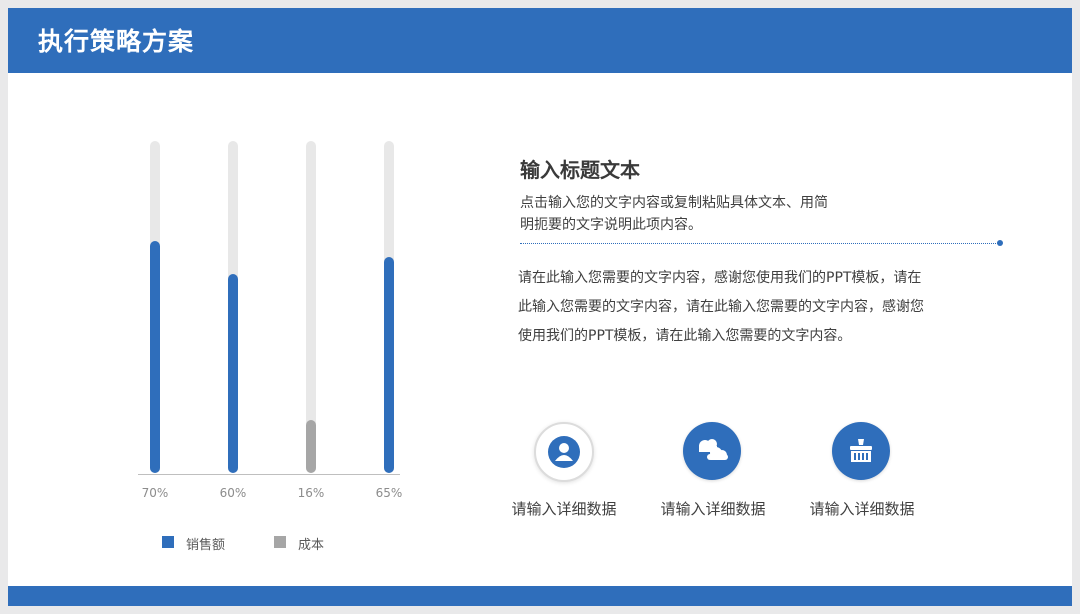 The width and height of the screenshot is (1080, 614). I want to click on feature-label-3: 请输入详细数据, so click(862, 509).